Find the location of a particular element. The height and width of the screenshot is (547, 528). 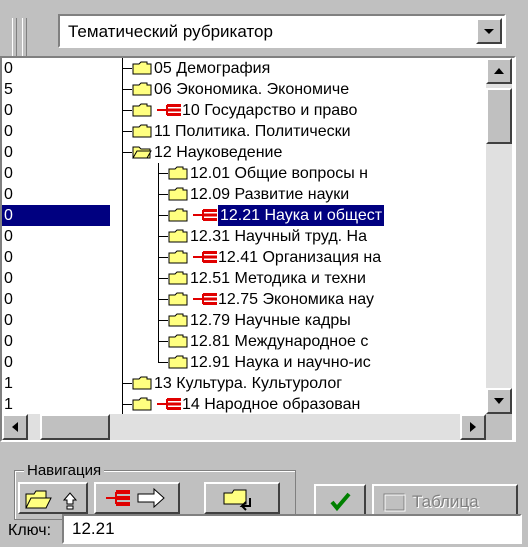

folder-up-icon is located at coordinates (51, 500).